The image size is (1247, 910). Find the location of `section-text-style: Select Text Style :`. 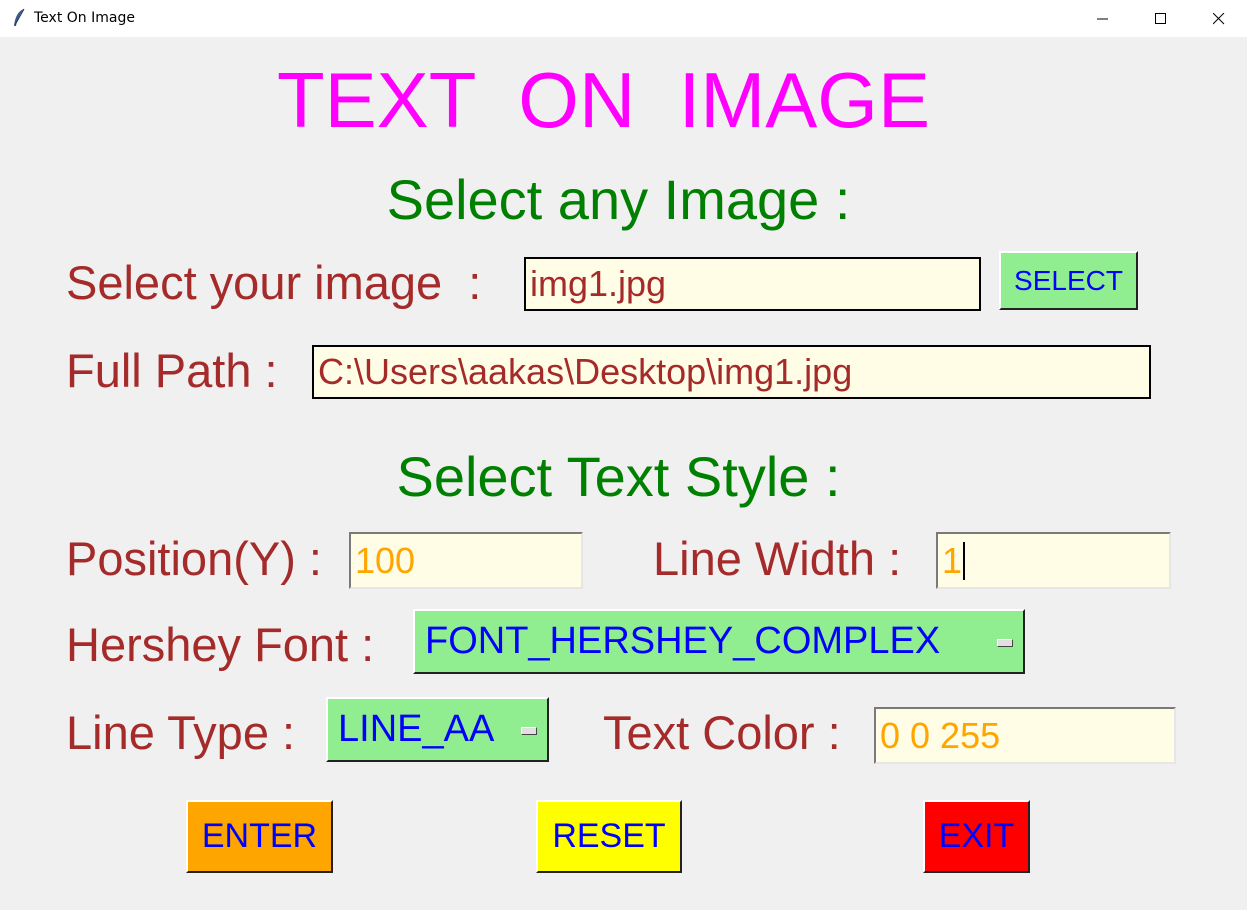

section-text-style: Select Text Style : is located at coordinates (618, 476).